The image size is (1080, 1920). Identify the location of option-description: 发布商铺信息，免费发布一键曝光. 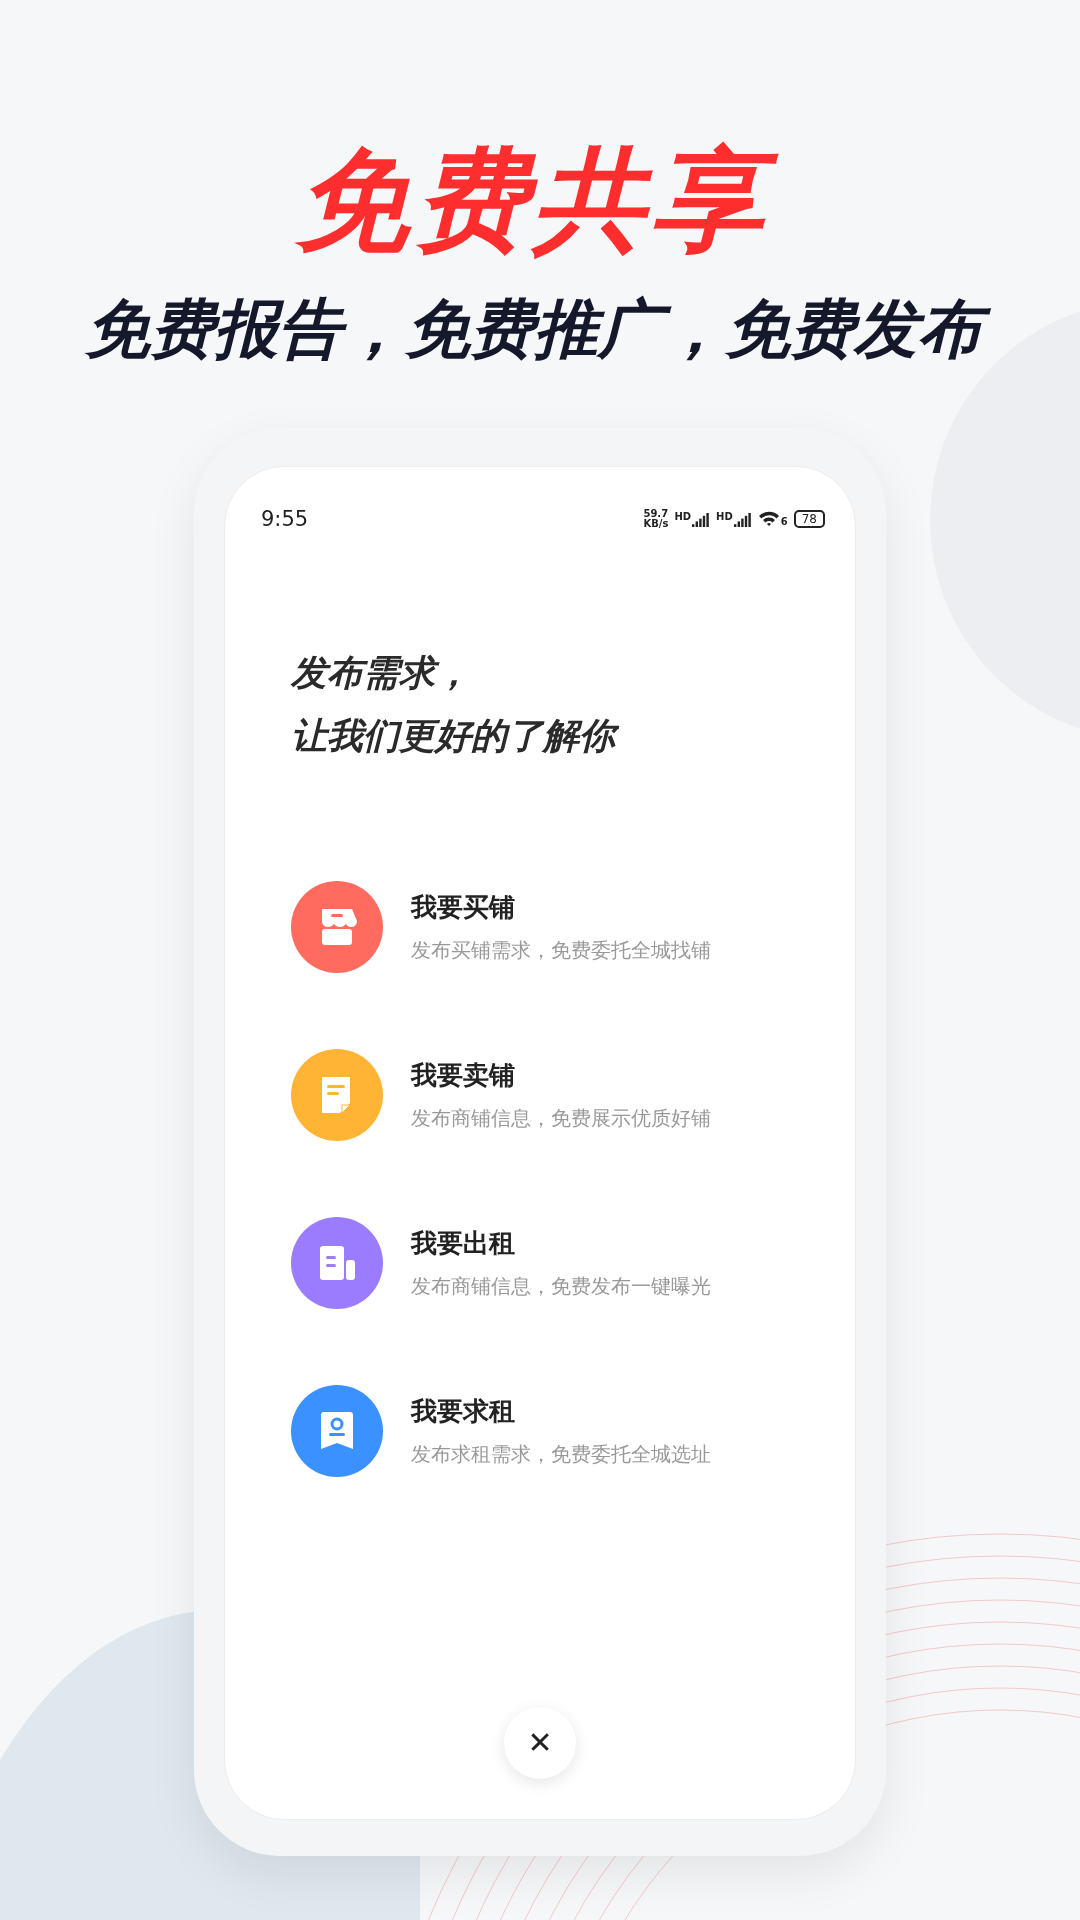
(561, 1286).